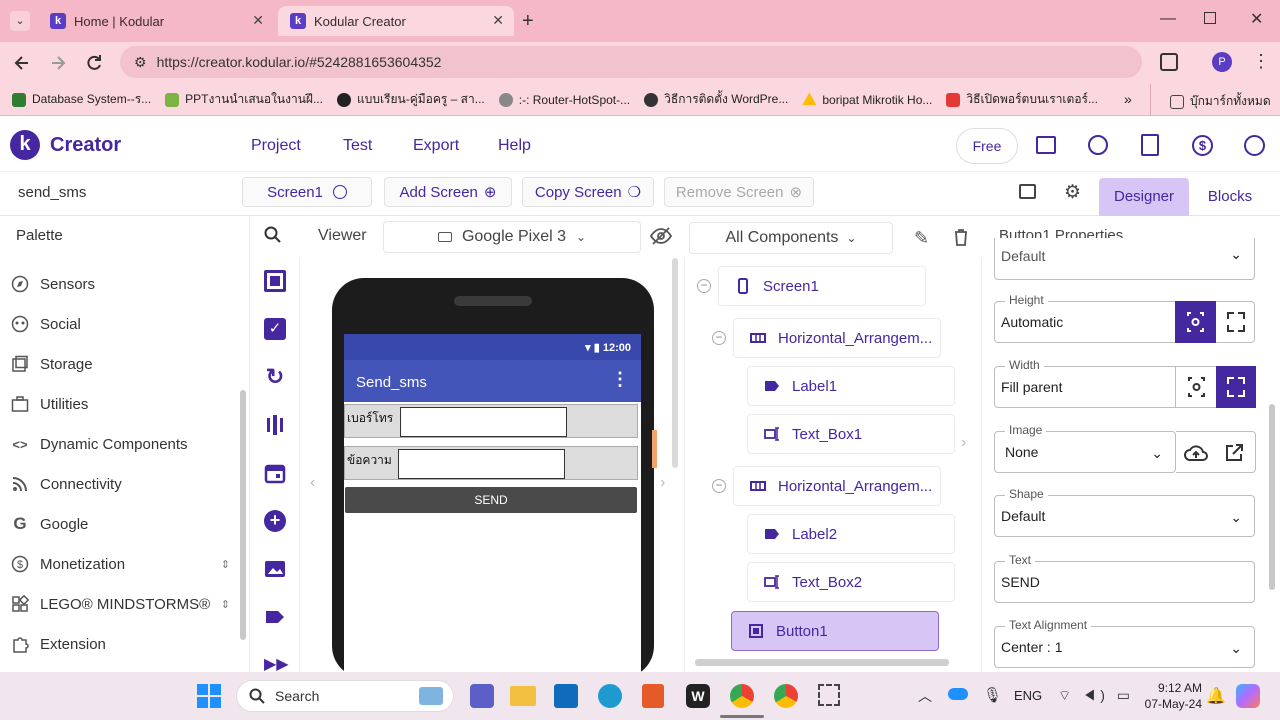  Describe the element at coordinates (307, 192) in the screenshot. I see `screen-select: Screen1` at that location.